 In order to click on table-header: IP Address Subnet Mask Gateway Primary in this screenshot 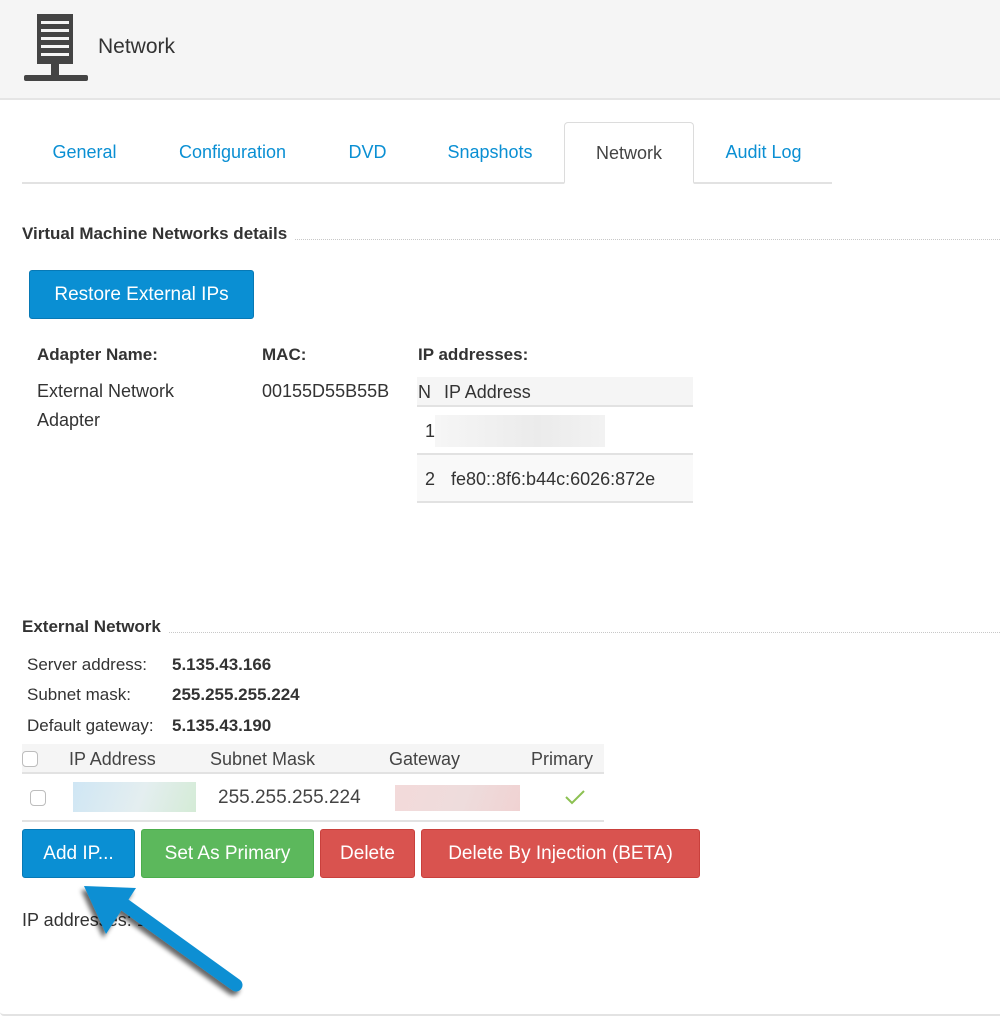, I will do `click(313, 759)`.